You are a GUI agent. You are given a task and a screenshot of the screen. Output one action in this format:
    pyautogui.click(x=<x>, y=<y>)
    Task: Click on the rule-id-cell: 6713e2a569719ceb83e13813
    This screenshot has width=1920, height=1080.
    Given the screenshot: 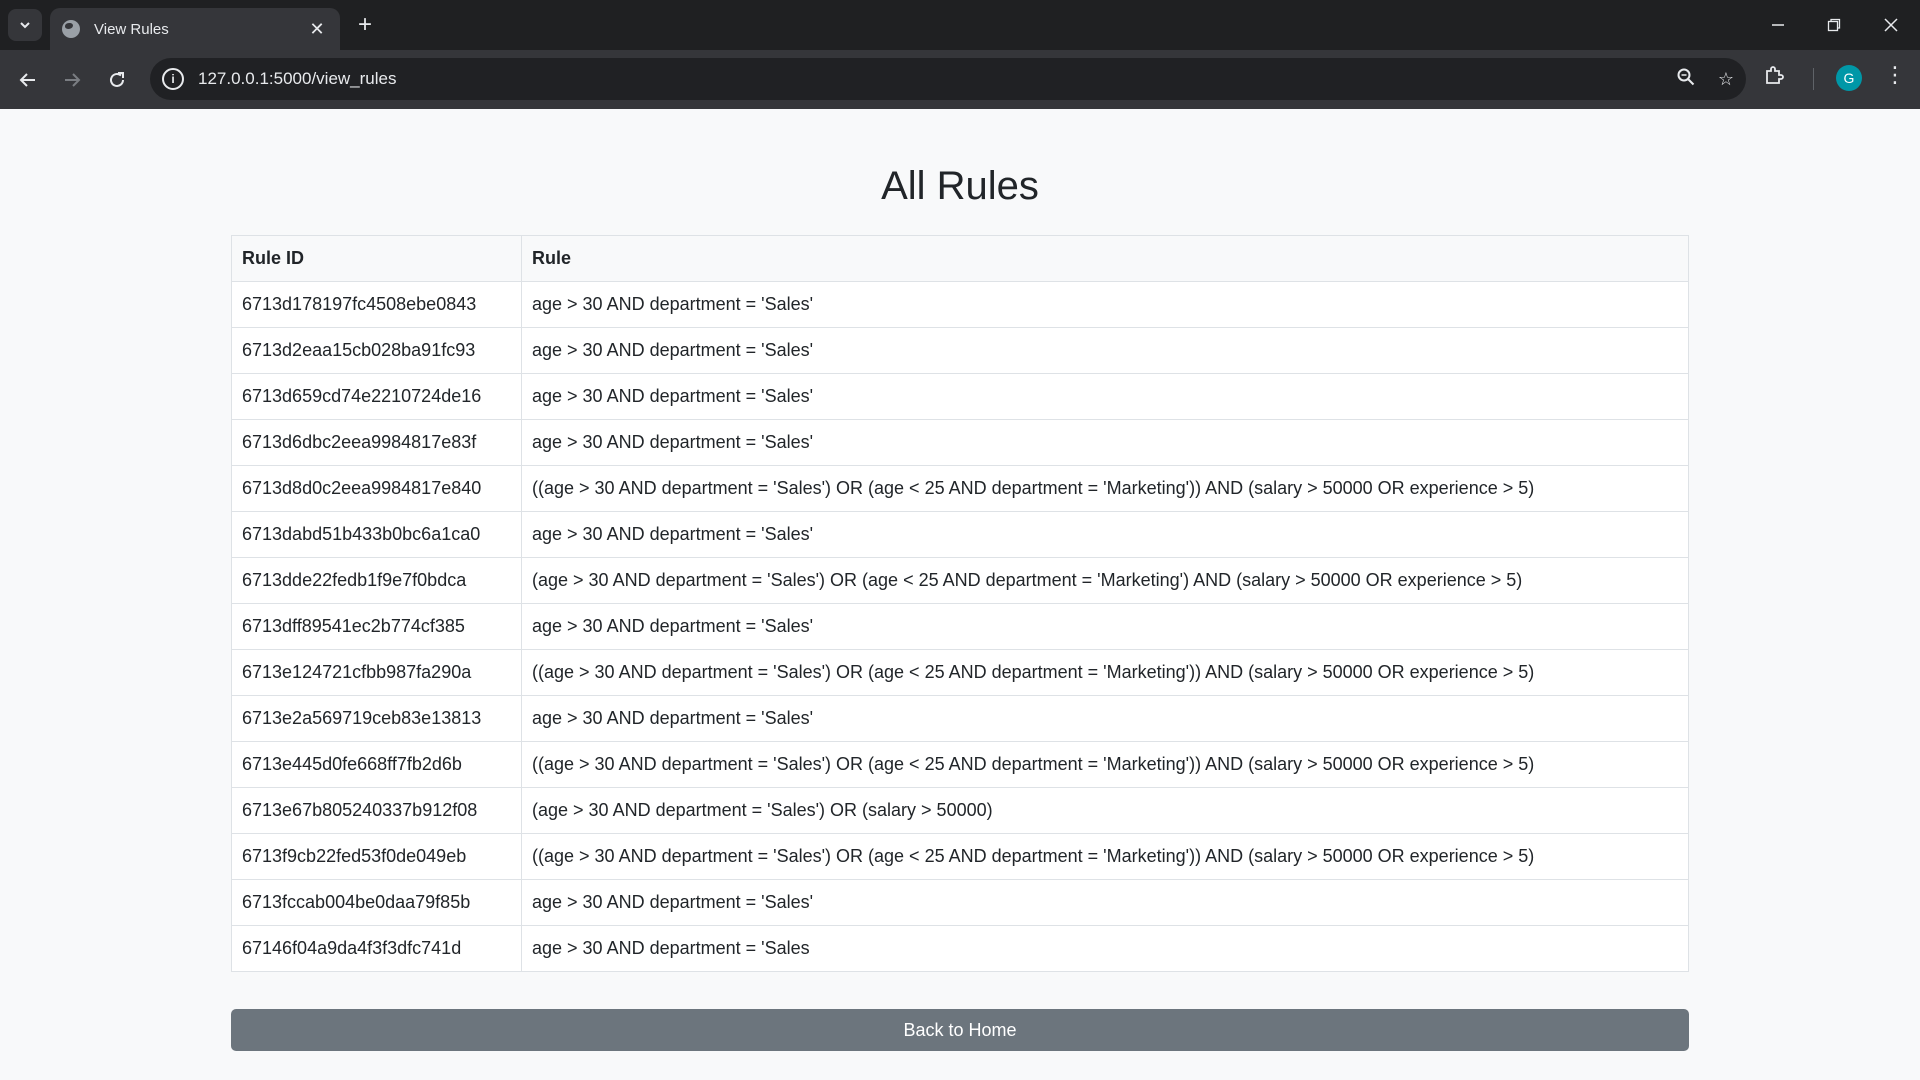 What is the action you would take?
    pyautogui.click(x=376, y=718)
    